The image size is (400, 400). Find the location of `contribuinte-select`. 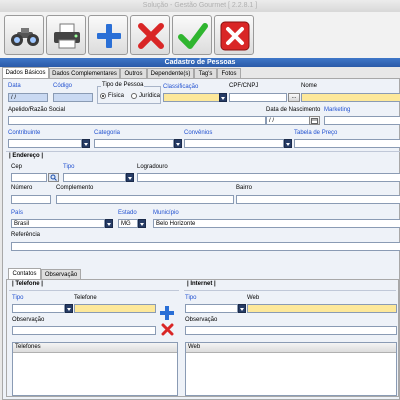

contribuinte-select is located at coordinates (45, 143).